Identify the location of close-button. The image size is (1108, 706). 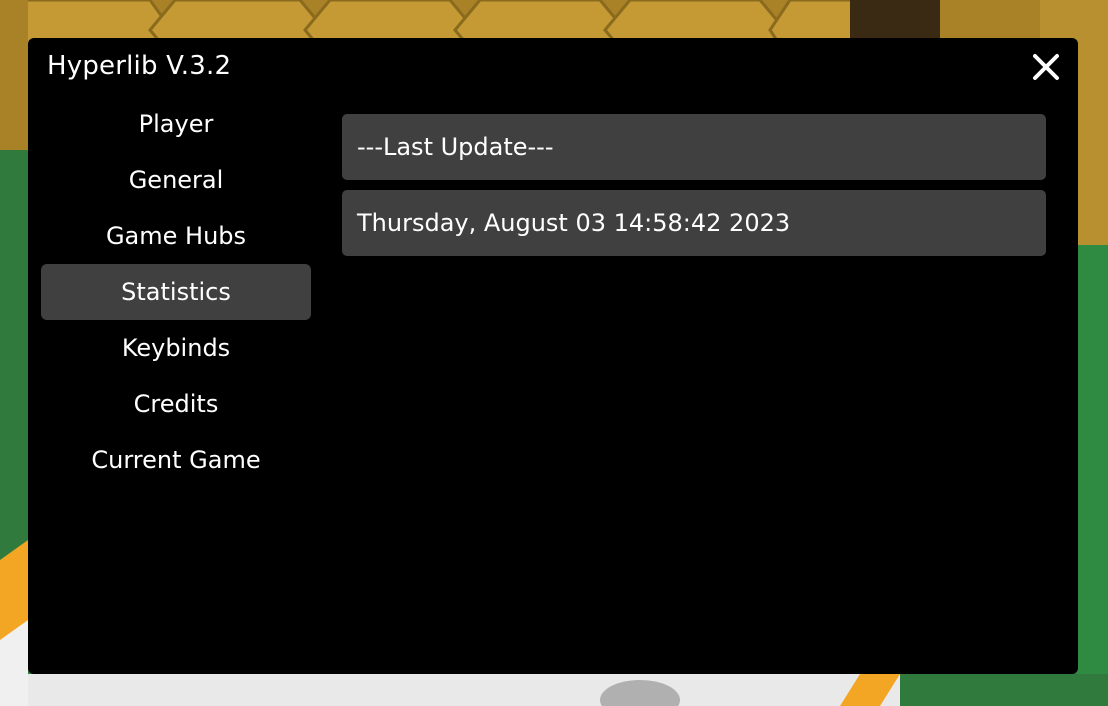
(1046, 67).